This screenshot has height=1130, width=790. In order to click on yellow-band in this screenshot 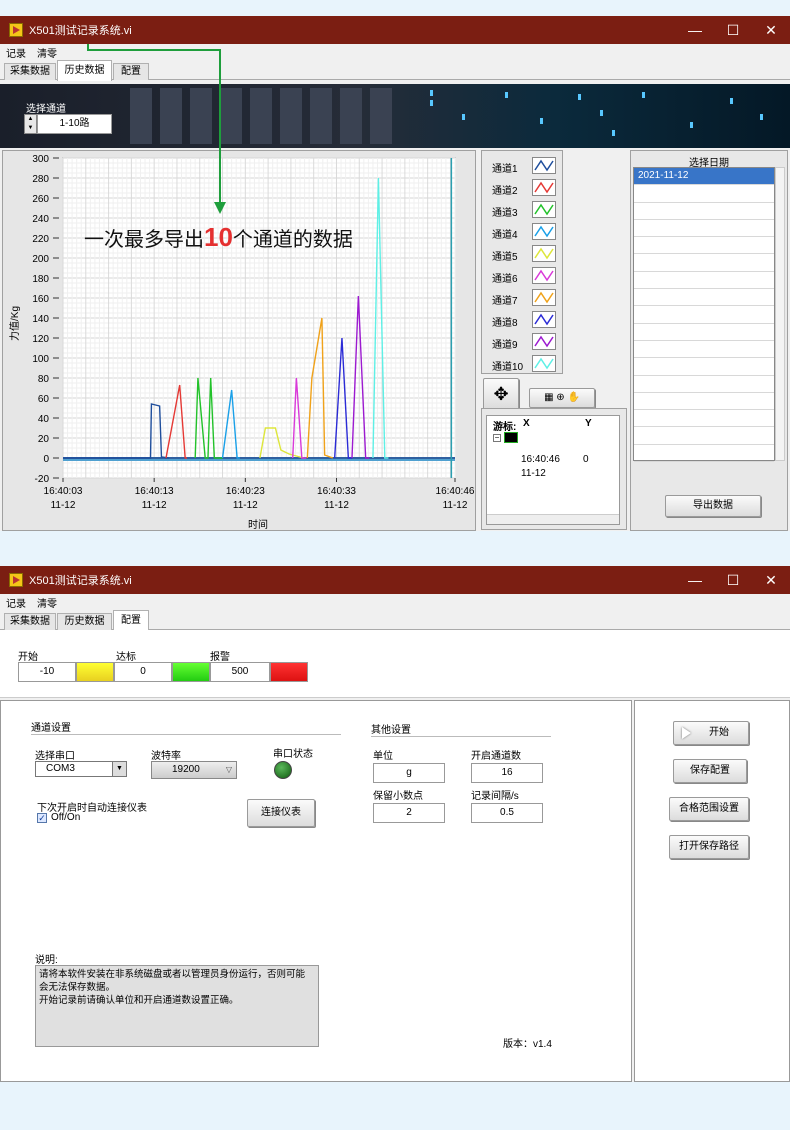, I will do `click(95, 672)`.